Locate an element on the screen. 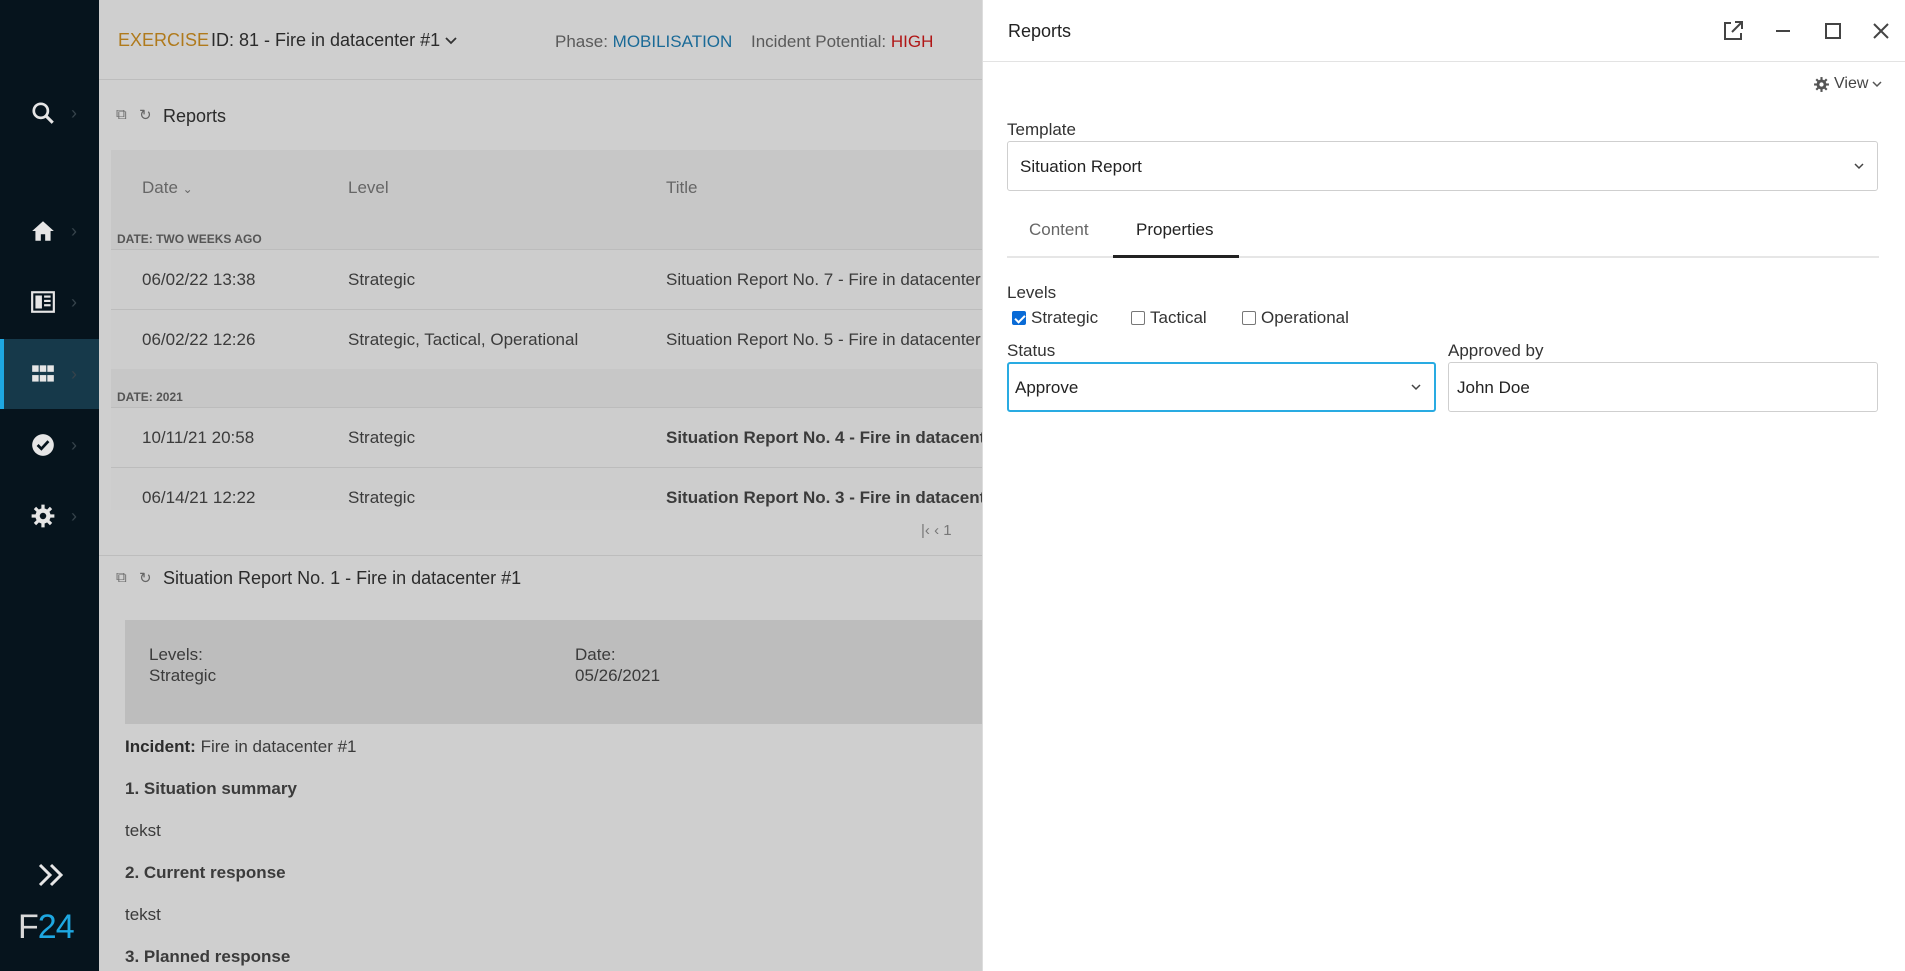 The height and width of the screenshot is (971, 1905). nav-tasks: › is located at coordinates (49, 445).